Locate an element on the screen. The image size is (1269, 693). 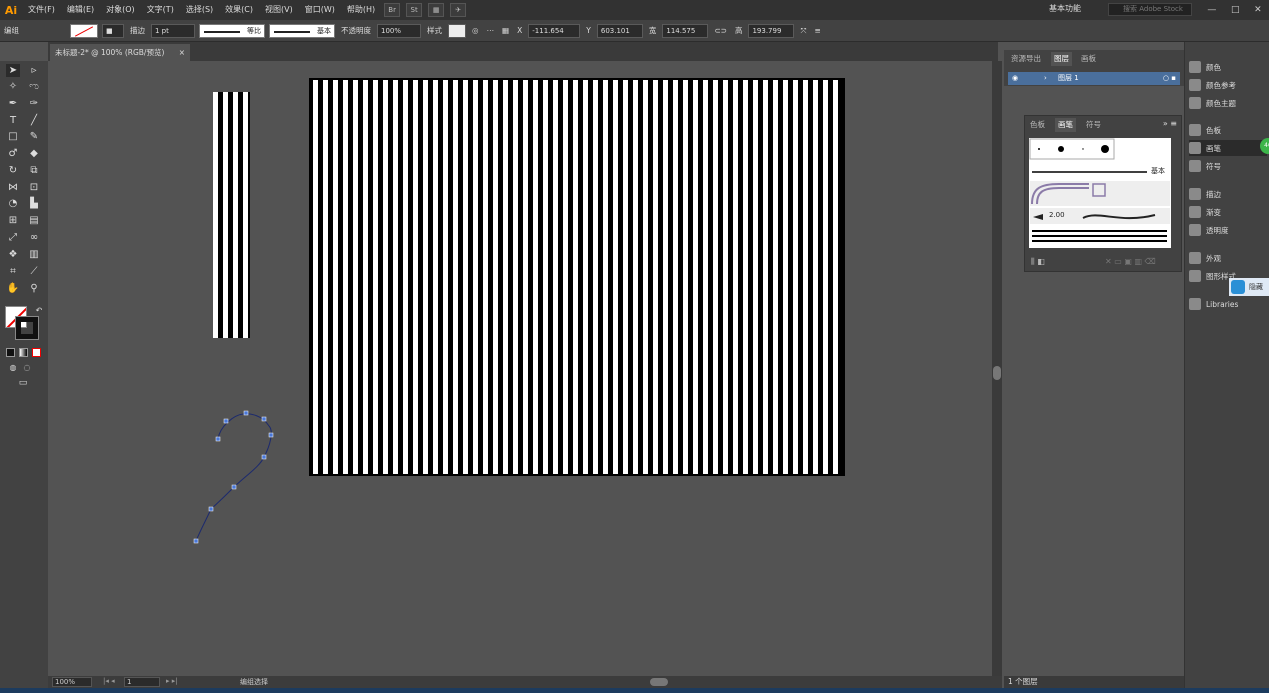
perspective-grid-icon: ▙ is located at coordinates (34, 203).